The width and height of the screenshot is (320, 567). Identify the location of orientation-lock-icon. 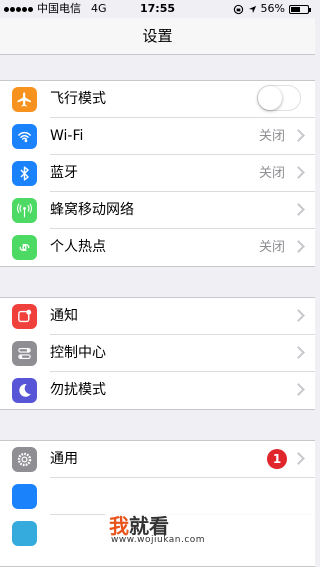
(238, 9).